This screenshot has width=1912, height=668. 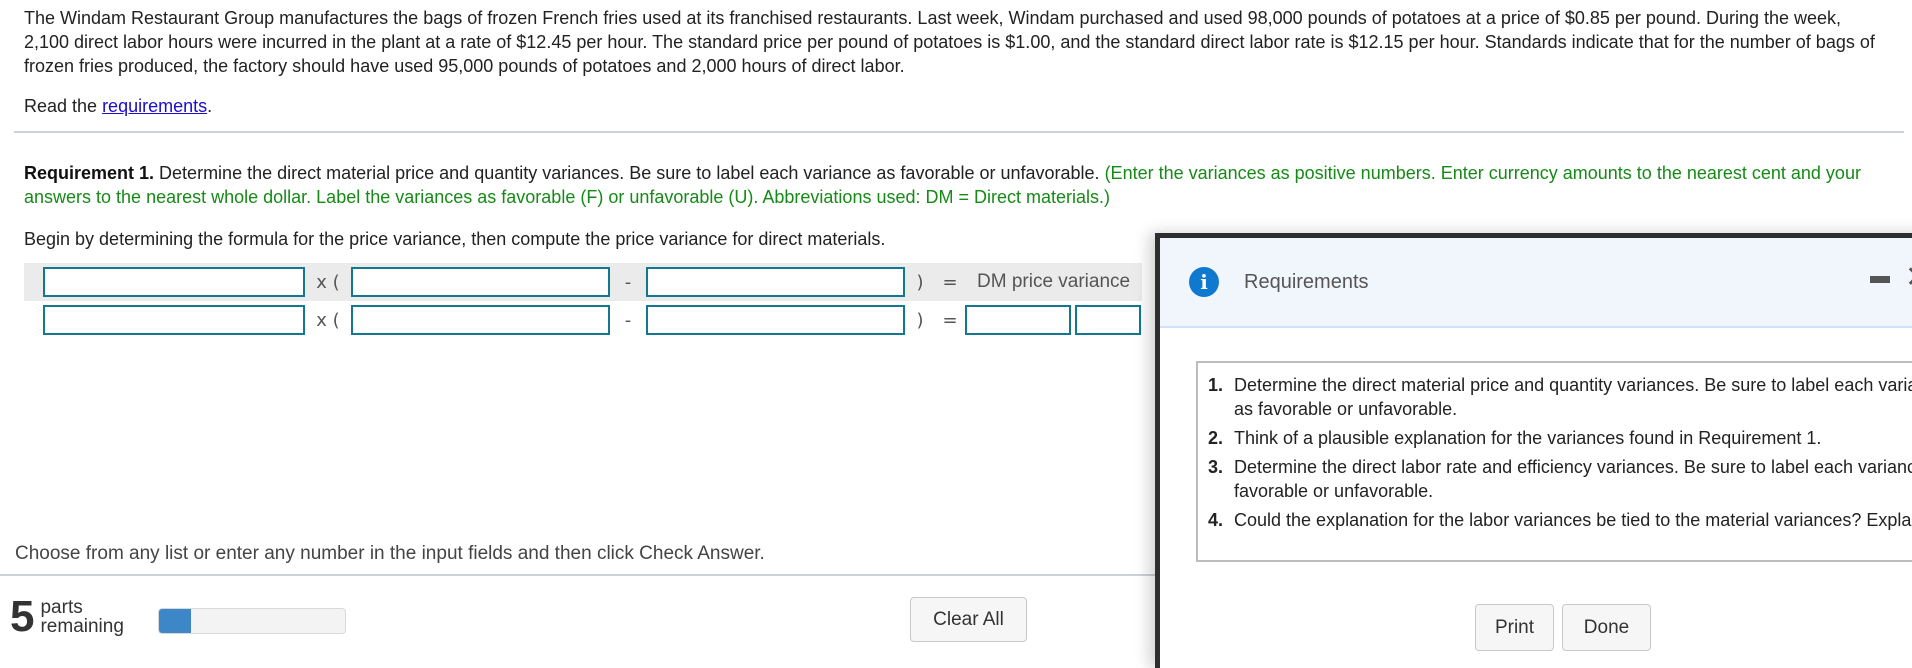 What do you see at coordinates (82, 626) in the screenshot?
I see `parts-label-line-2: remaining` at bounding box center [82, 626].